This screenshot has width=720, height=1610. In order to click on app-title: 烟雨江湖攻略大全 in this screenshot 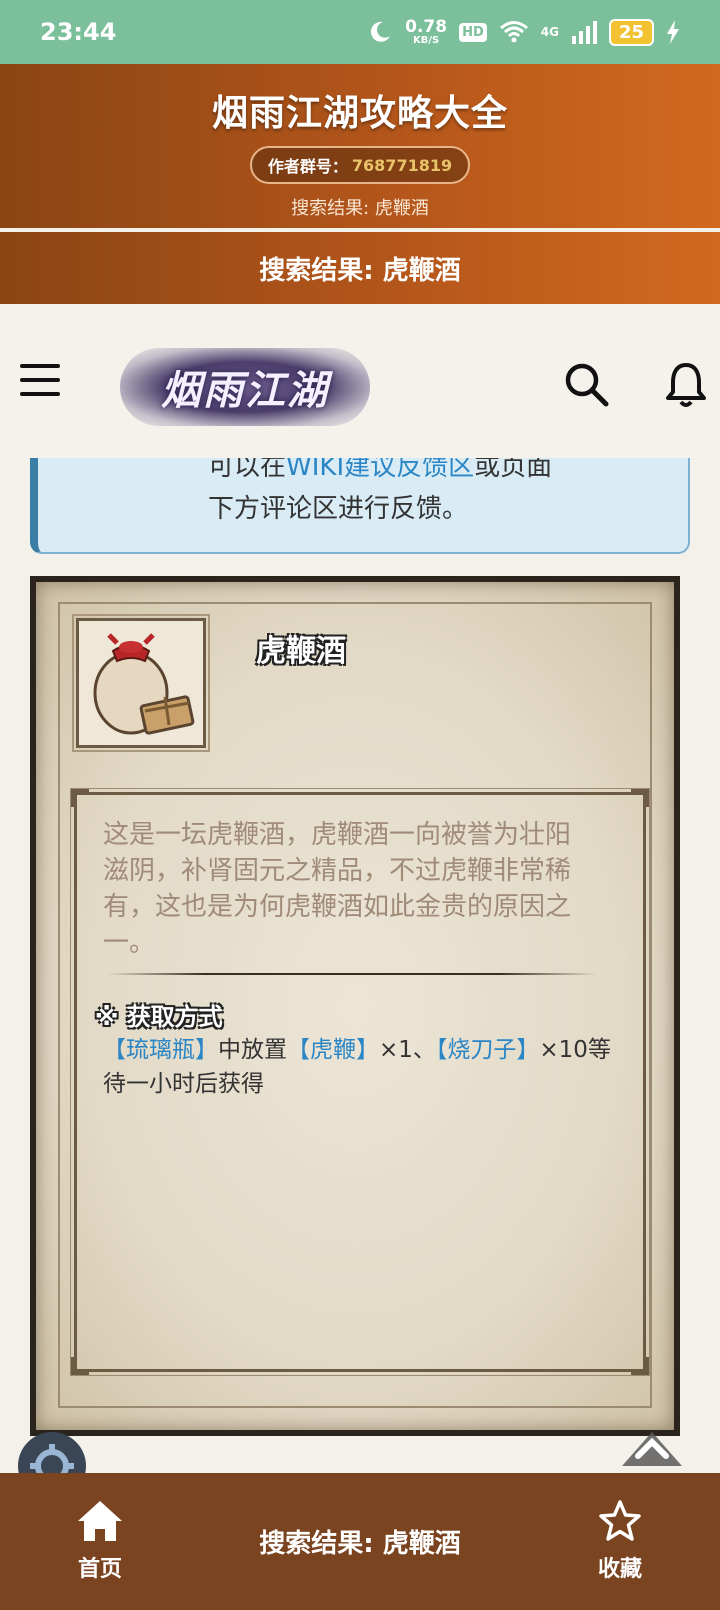, I will do `click(359, 113)`.